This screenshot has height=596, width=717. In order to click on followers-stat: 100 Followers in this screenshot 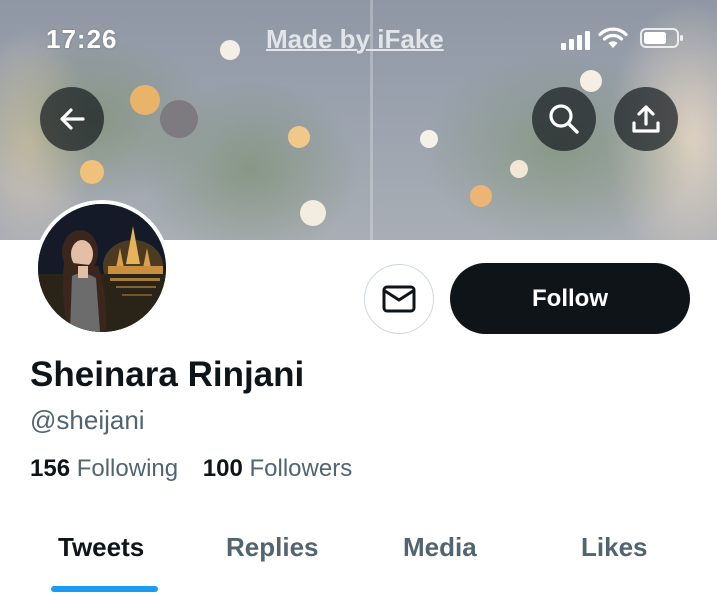, I will do `click(277, 469)`.